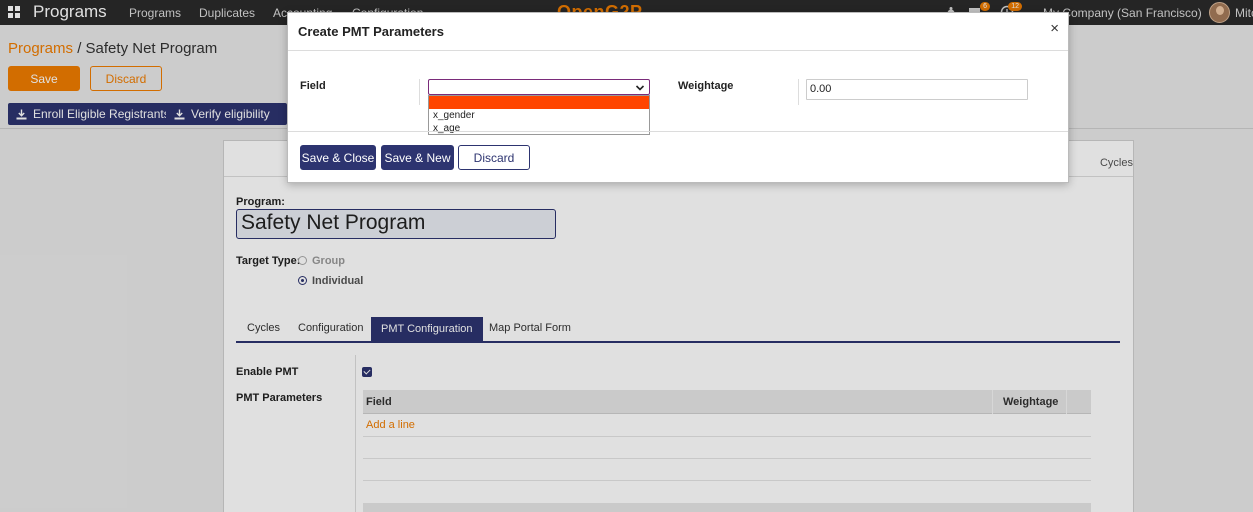 This screenshot has height=512, width=1253. I want to click on dropdown-option-empty, so click(539, 102).